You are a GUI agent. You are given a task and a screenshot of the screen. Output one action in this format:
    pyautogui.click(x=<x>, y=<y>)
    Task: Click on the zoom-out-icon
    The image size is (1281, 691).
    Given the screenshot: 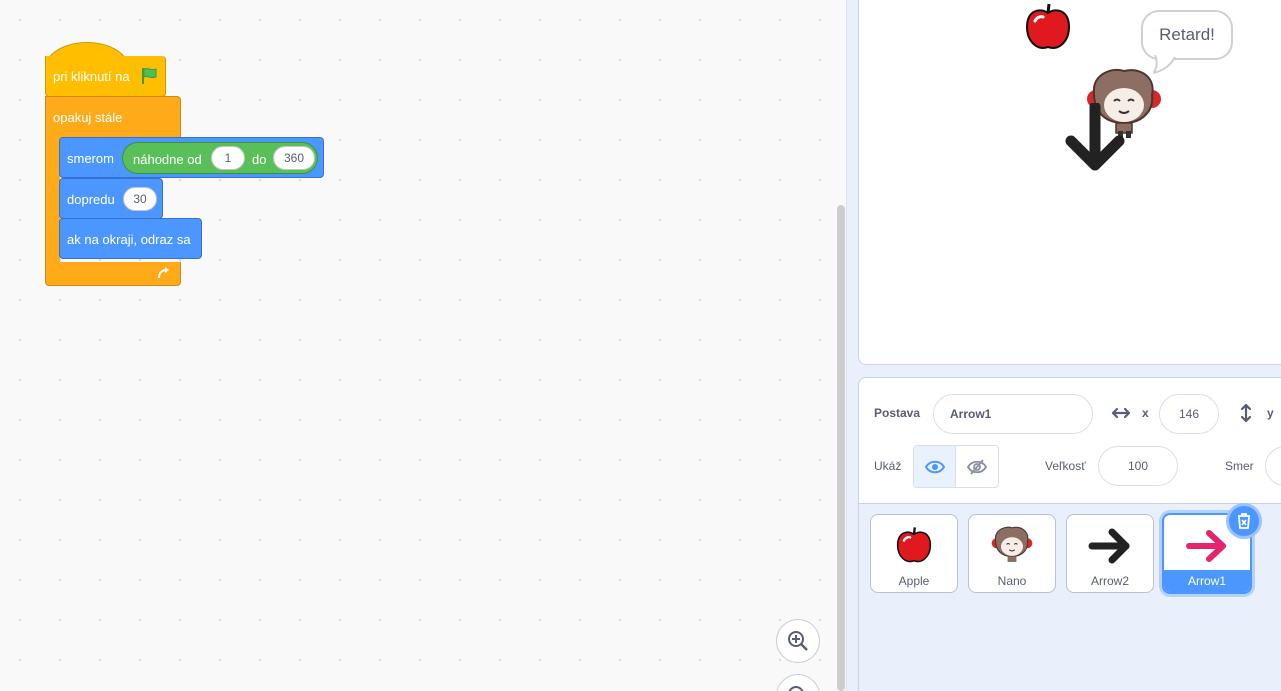 What is the action you would take?
    pyautogui.click(x=796, y=688)
    